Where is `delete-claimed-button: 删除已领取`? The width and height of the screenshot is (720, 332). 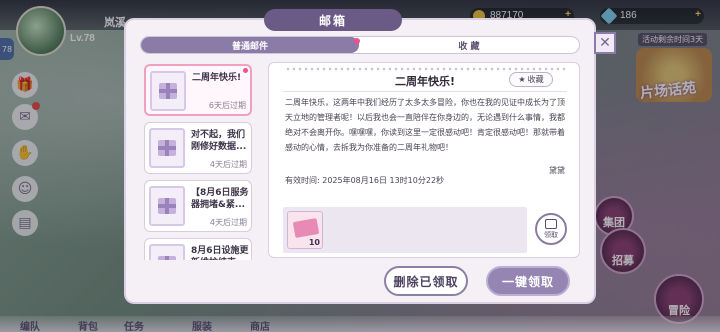
delete-claimed-button: 删除已领取 is located at coordinates (426, 281).